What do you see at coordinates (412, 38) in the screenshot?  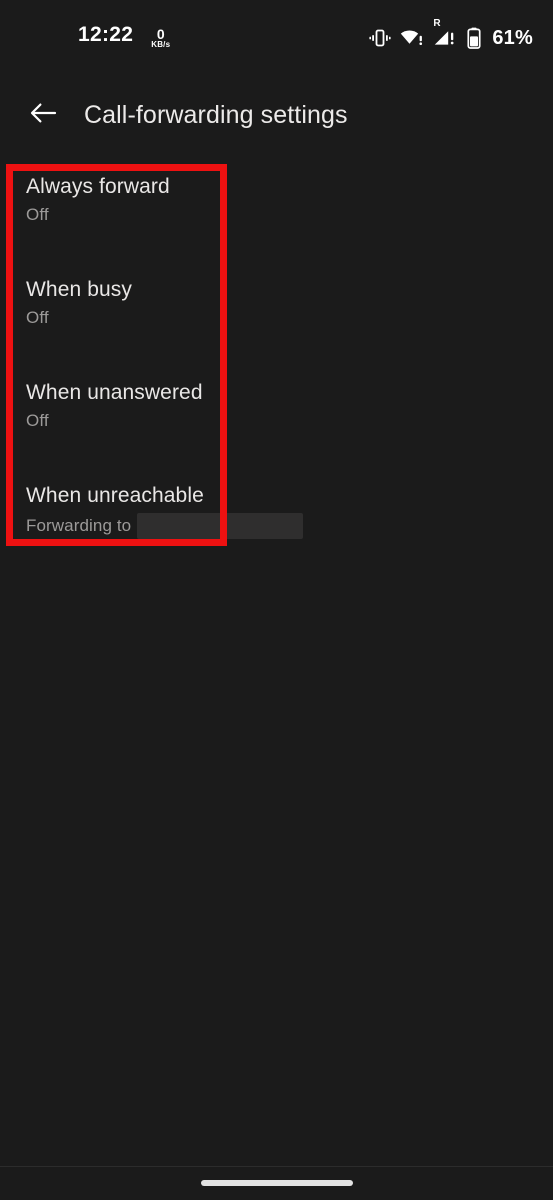 I see `wifi-no-internet-icon` at bounding box center [412, 38].